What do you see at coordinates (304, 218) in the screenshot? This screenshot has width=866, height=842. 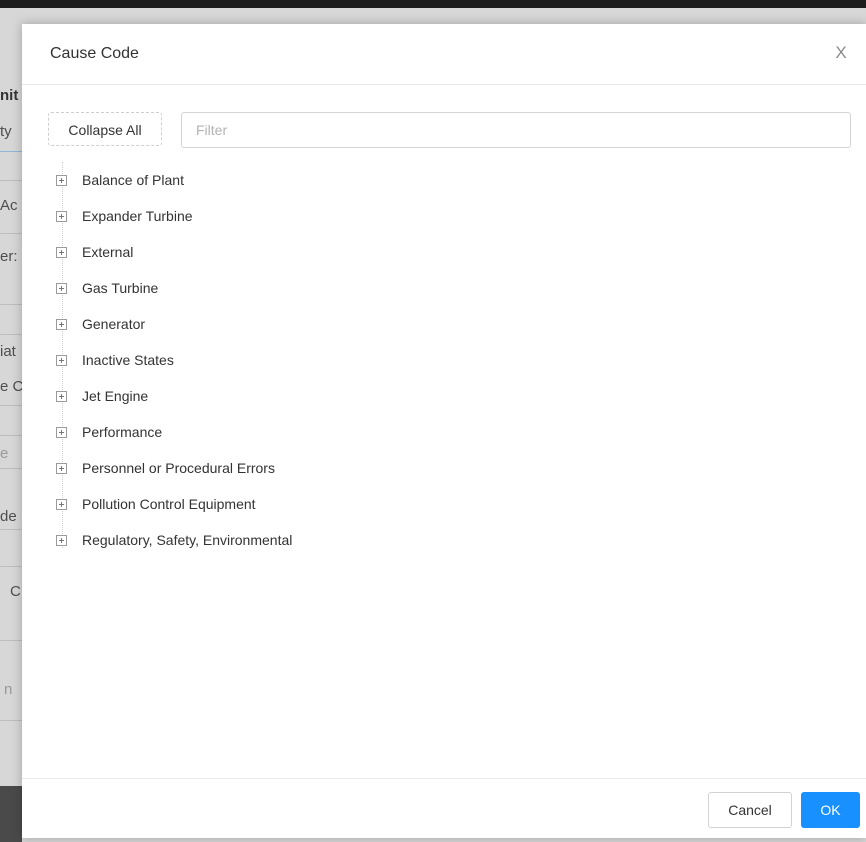 I see `tree-node: Expander Turbine` at bounding box center [304, 218].